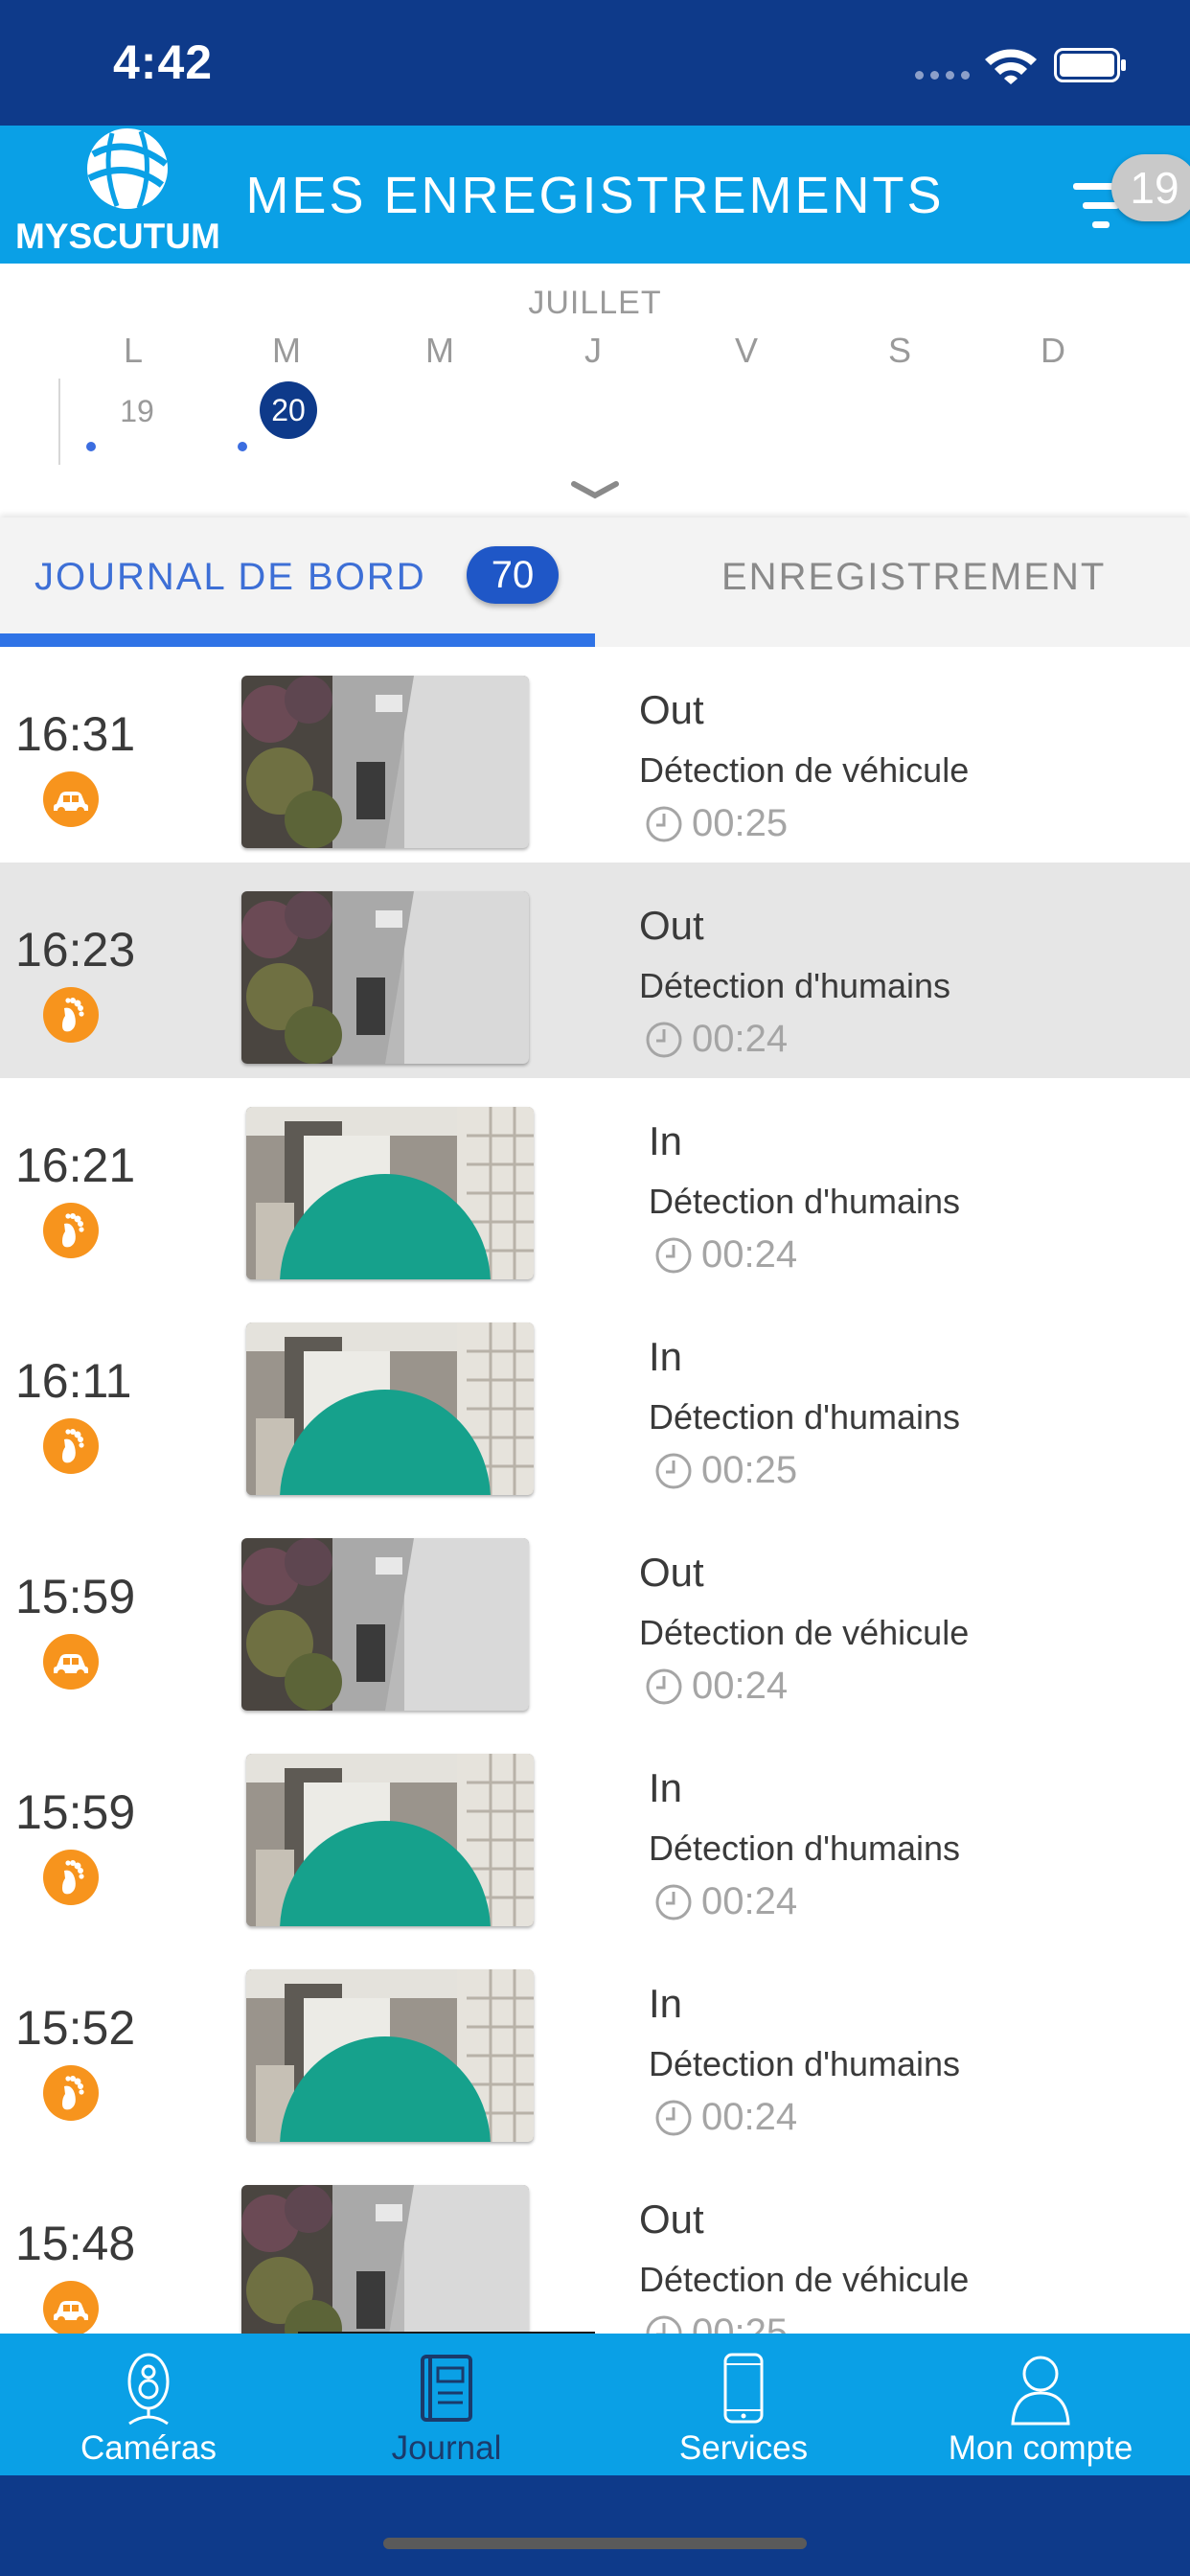  I want to click on weekday-label: V, so click(746, 350).